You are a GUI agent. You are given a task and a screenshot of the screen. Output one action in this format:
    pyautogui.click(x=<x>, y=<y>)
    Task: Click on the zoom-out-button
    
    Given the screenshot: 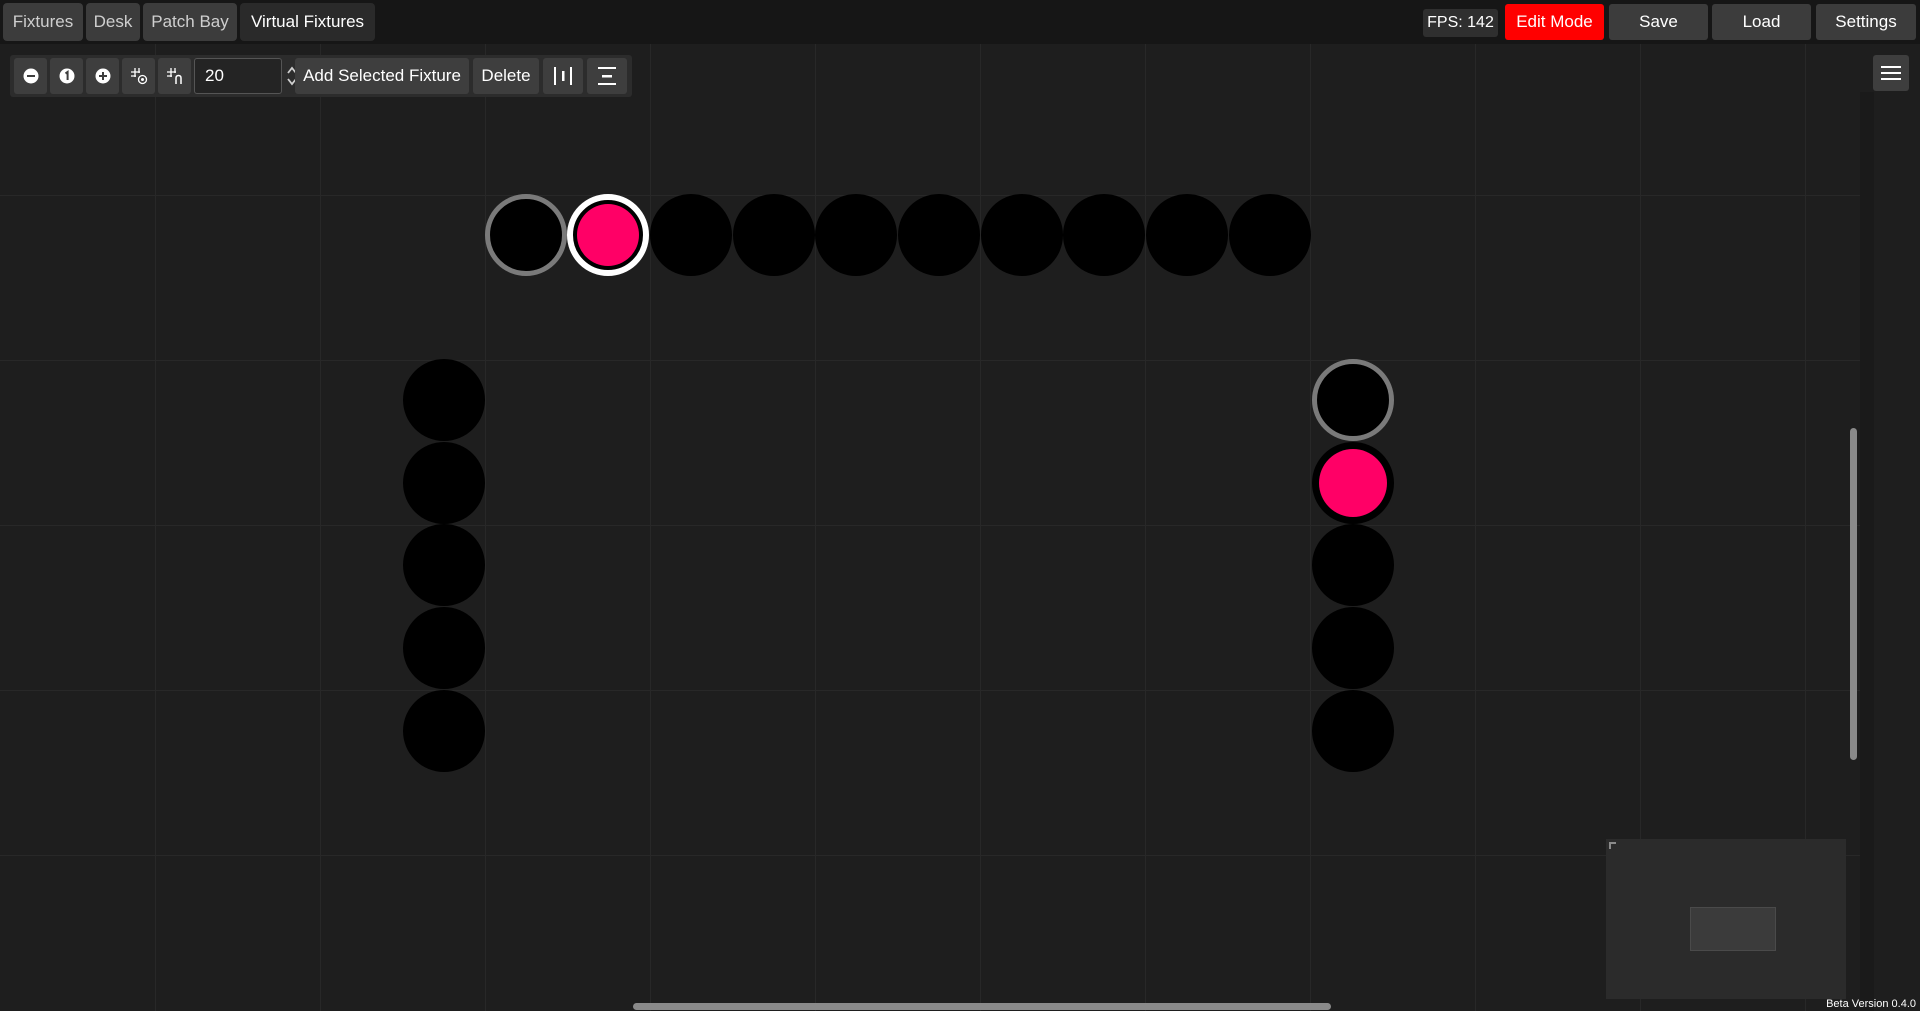 What is the action you would take?
    pyautogui.click(x=30, y=76)
    